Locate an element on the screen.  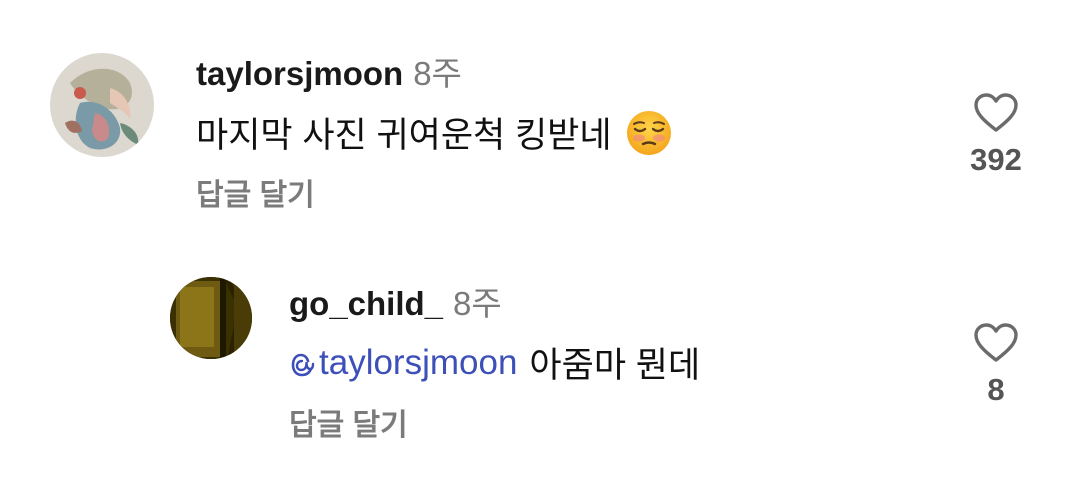
like-group: 392 is located at coordinates (996, 135).